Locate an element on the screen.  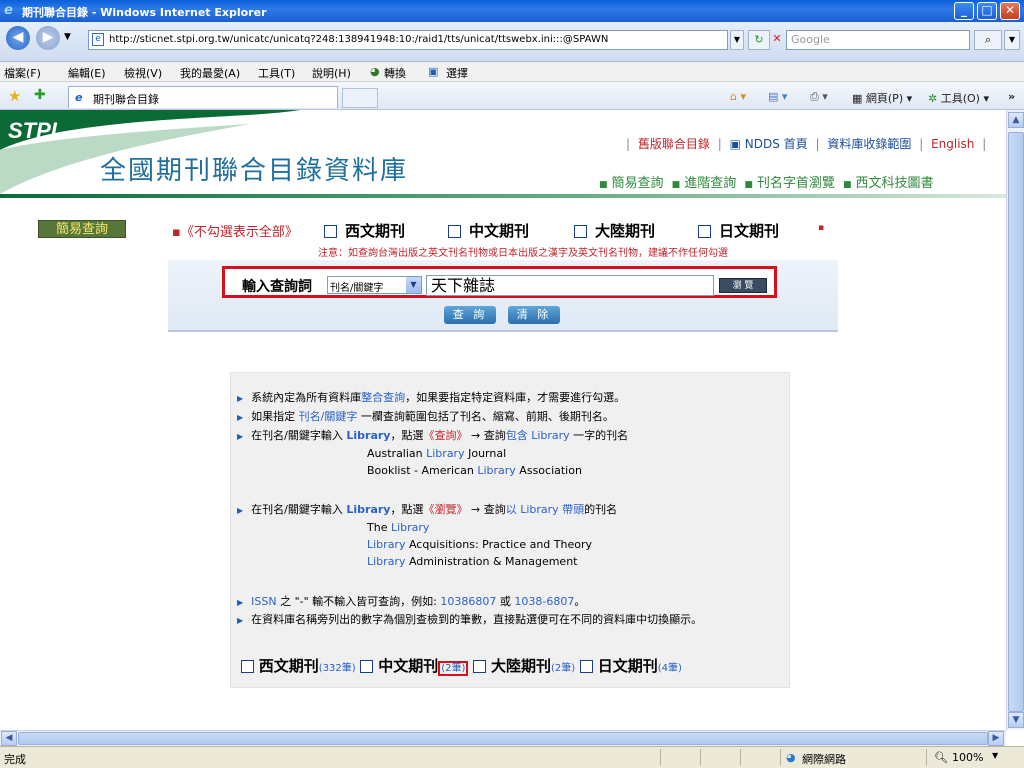
help-line-3-d: 《查詢》 is located at coordinates (445, 435).